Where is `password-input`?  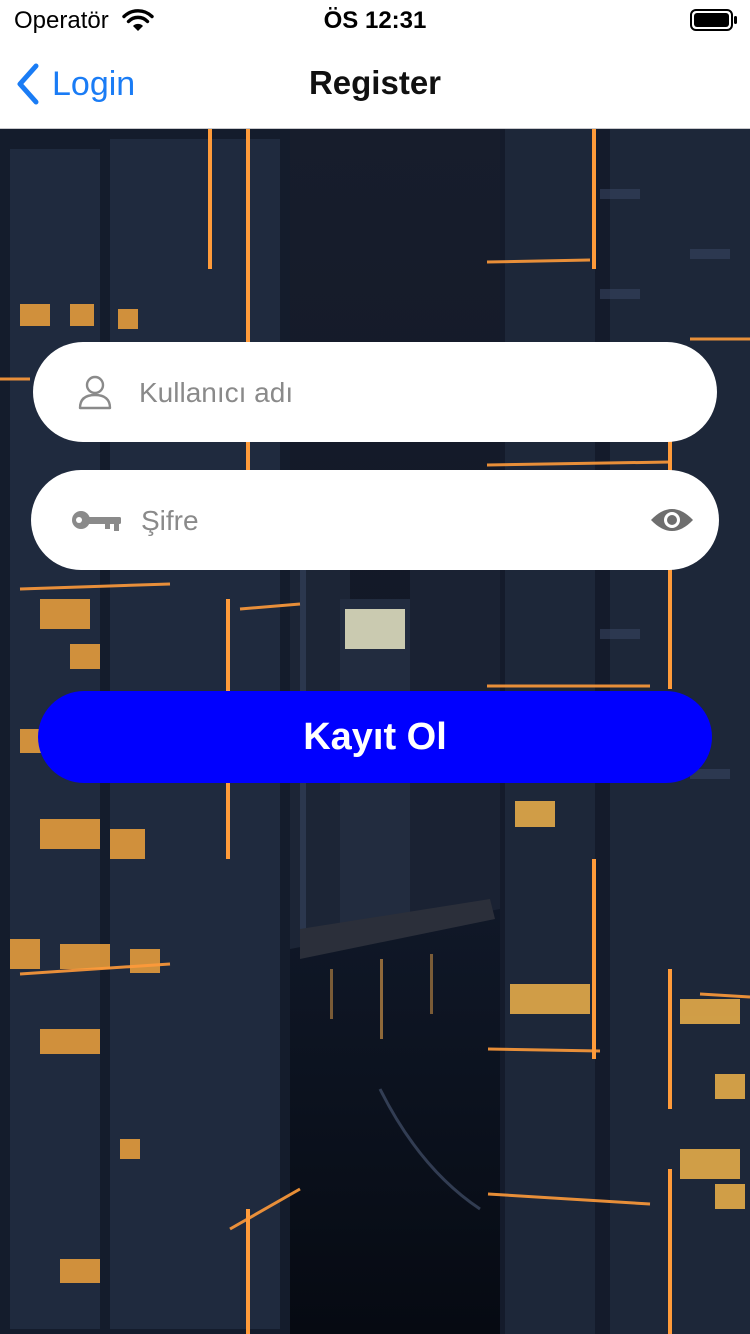 password-input is located at coordinates (386, 521).